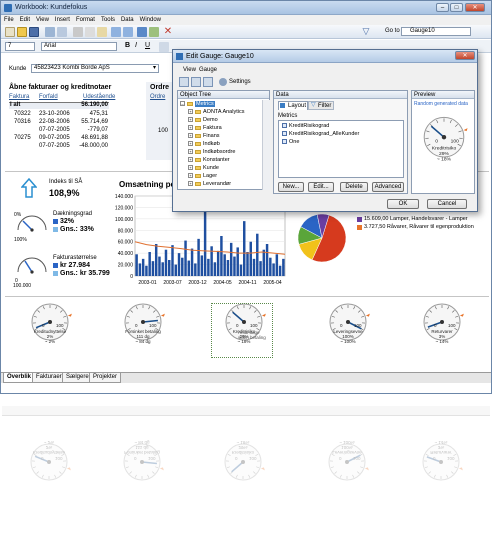  Describe the element at coordinates (22, 114) in the screenshot. I see `invoice-number: 70322` at that location.